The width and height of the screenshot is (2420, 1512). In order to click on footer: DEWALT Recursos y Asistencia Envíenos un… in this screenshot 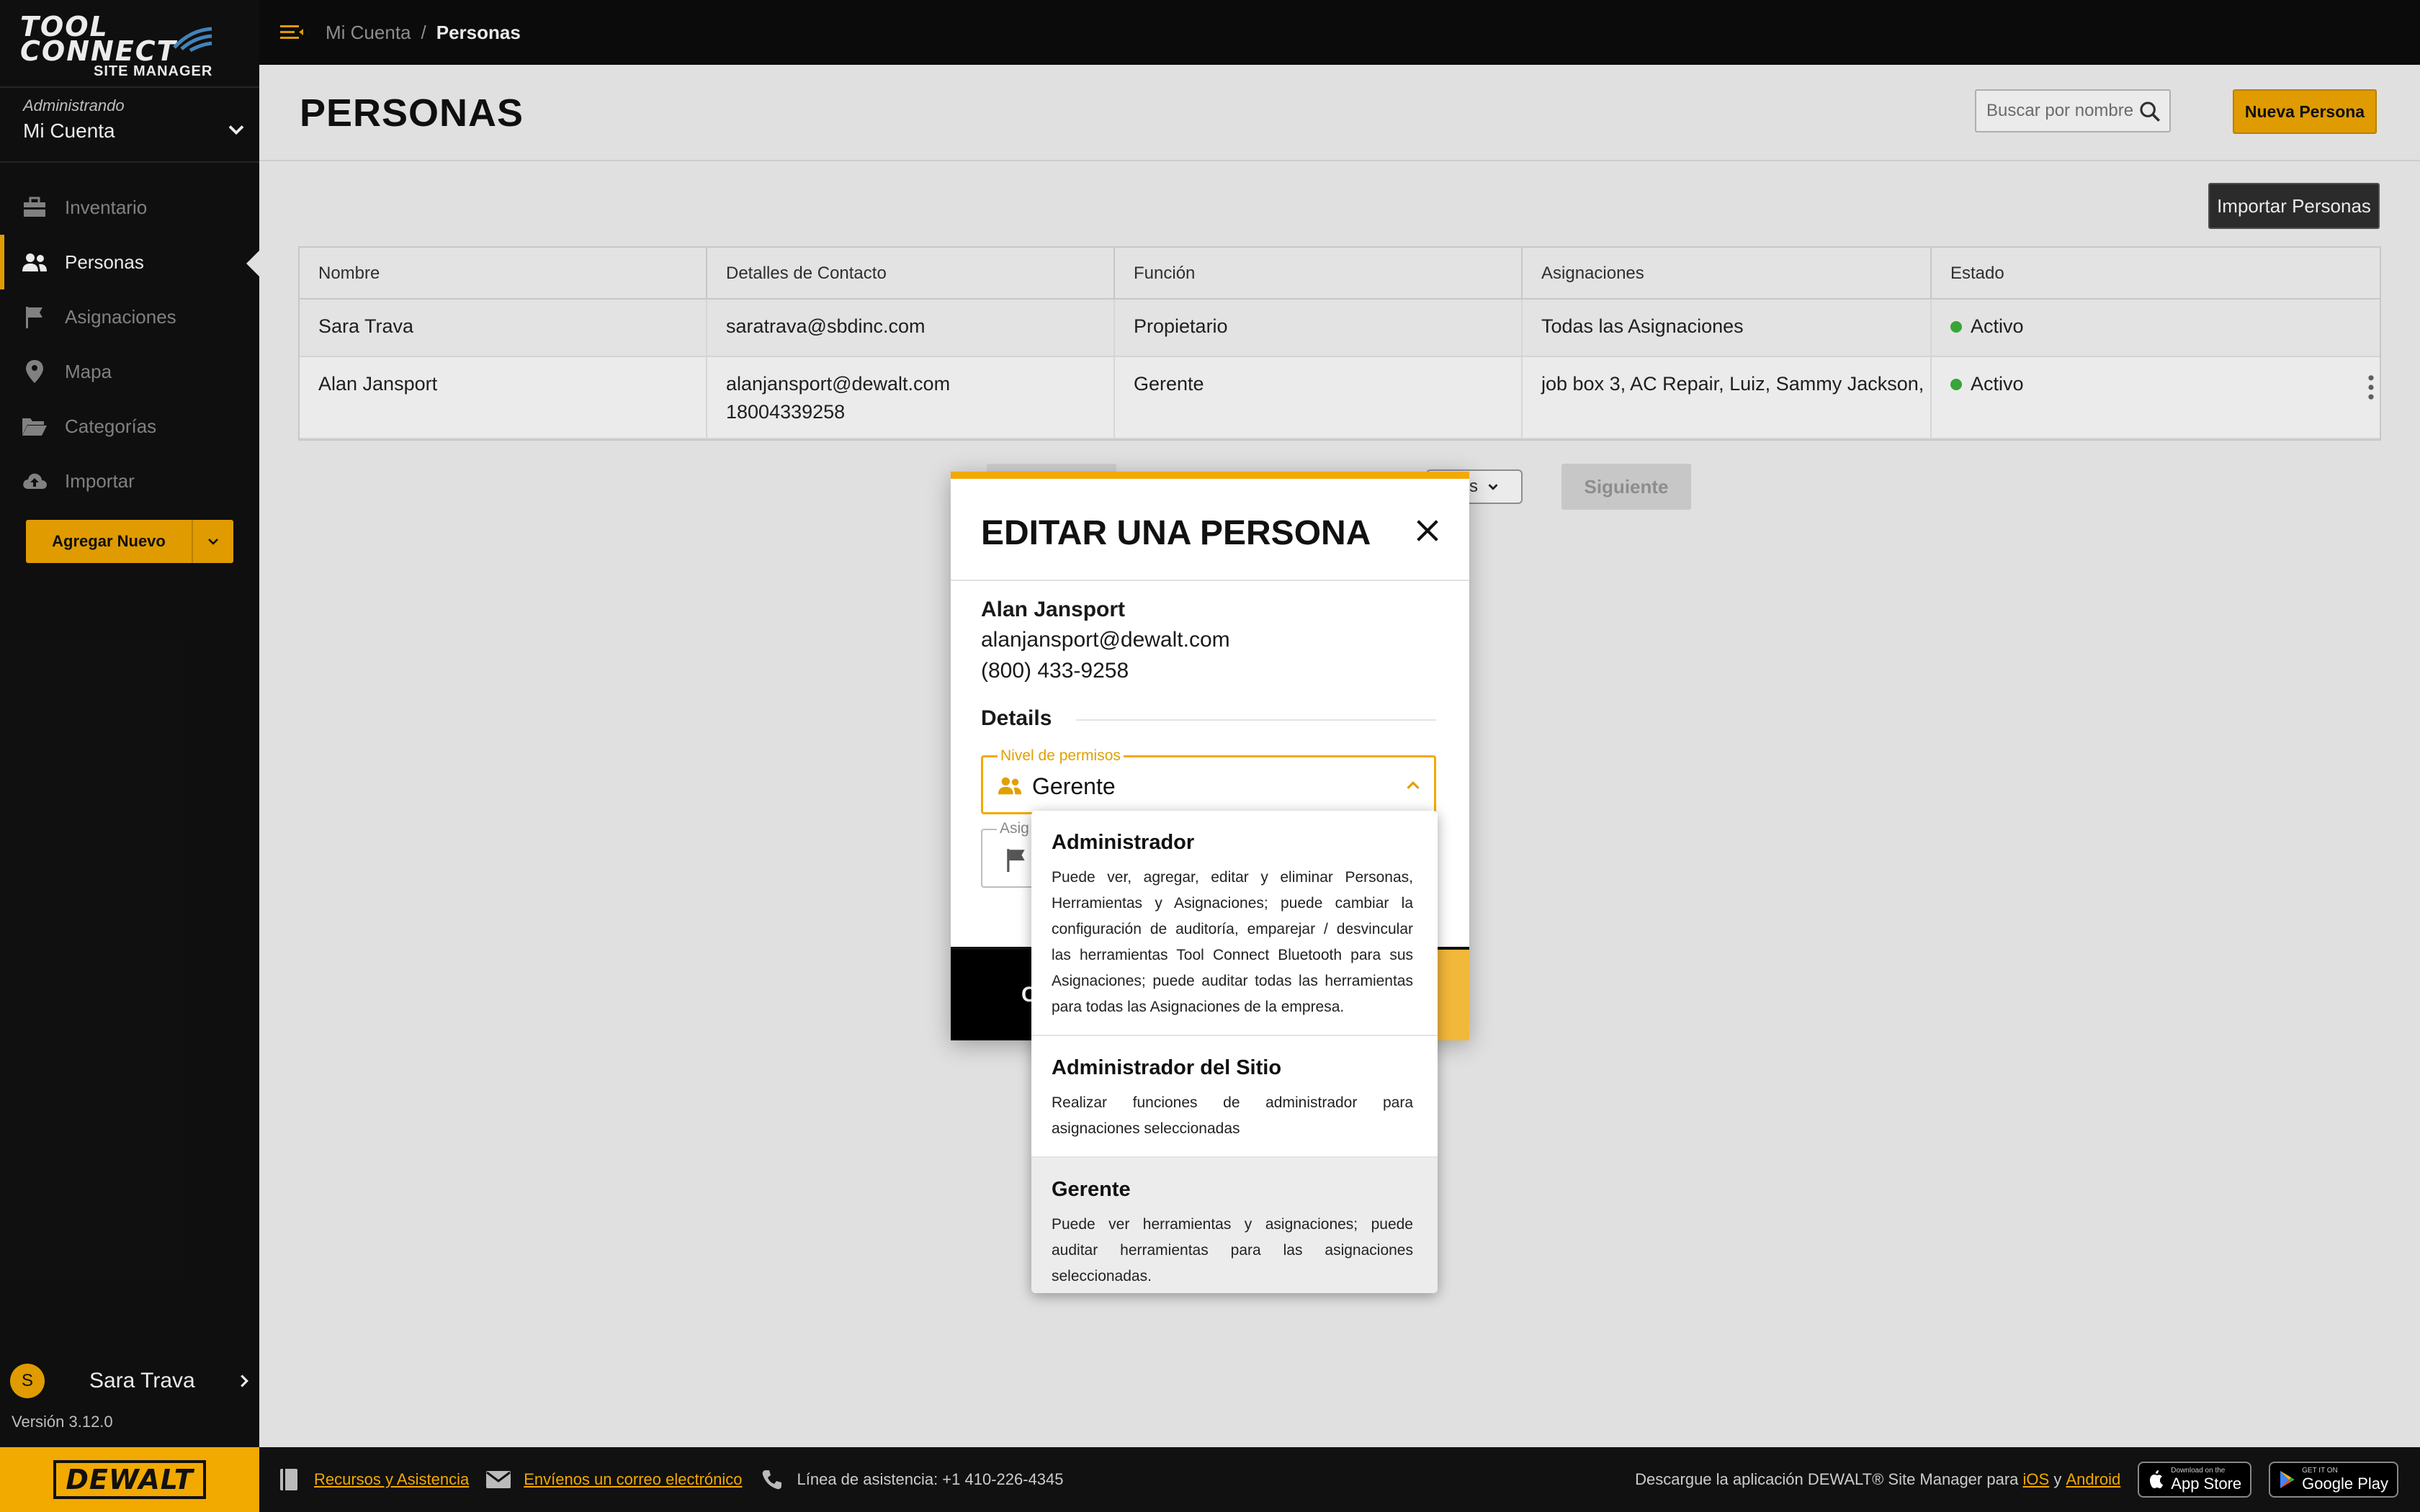, I will do `click(1210, 1479)`.